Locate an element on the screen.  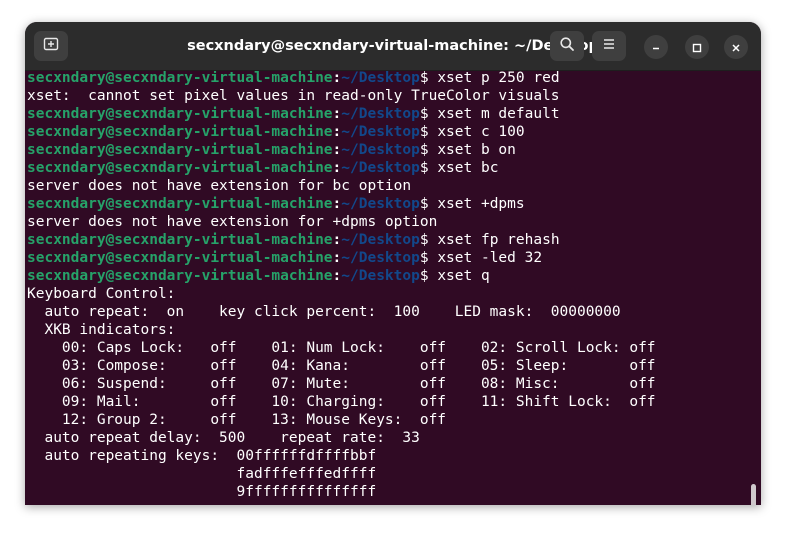
search-icon is located at coordinates (567, 46).